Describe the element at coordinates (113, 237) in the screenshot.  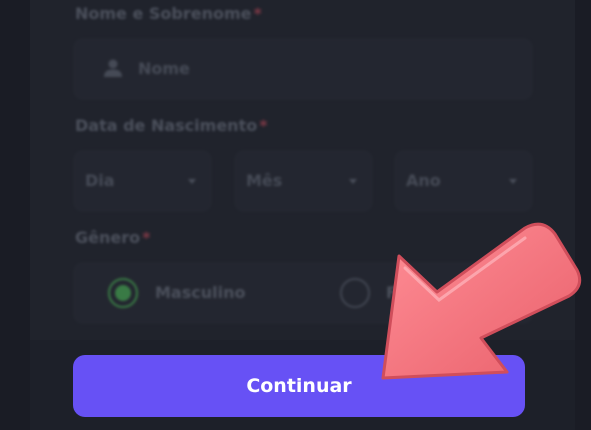
I see `gender-label: Gênero *` at that location.